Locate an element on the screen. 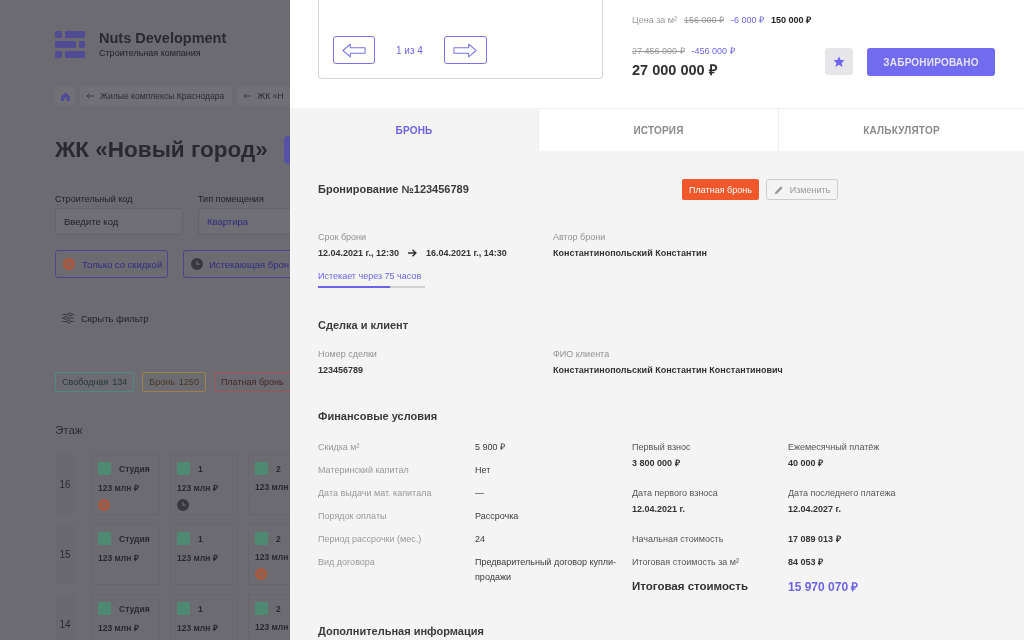 The width and height of the screenshot is (1024, 640). cost-value: 17 089 013 ₽ is located at coordinates (814, 539).